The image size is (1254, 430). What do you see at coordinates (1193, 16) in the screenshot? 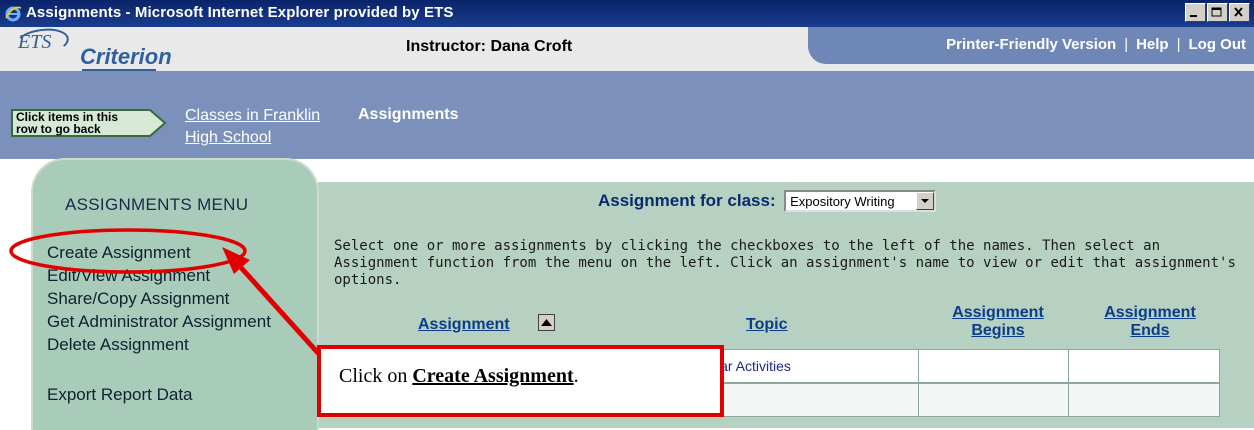
I see `minimize-icon` at bounding box center [1193, 16].